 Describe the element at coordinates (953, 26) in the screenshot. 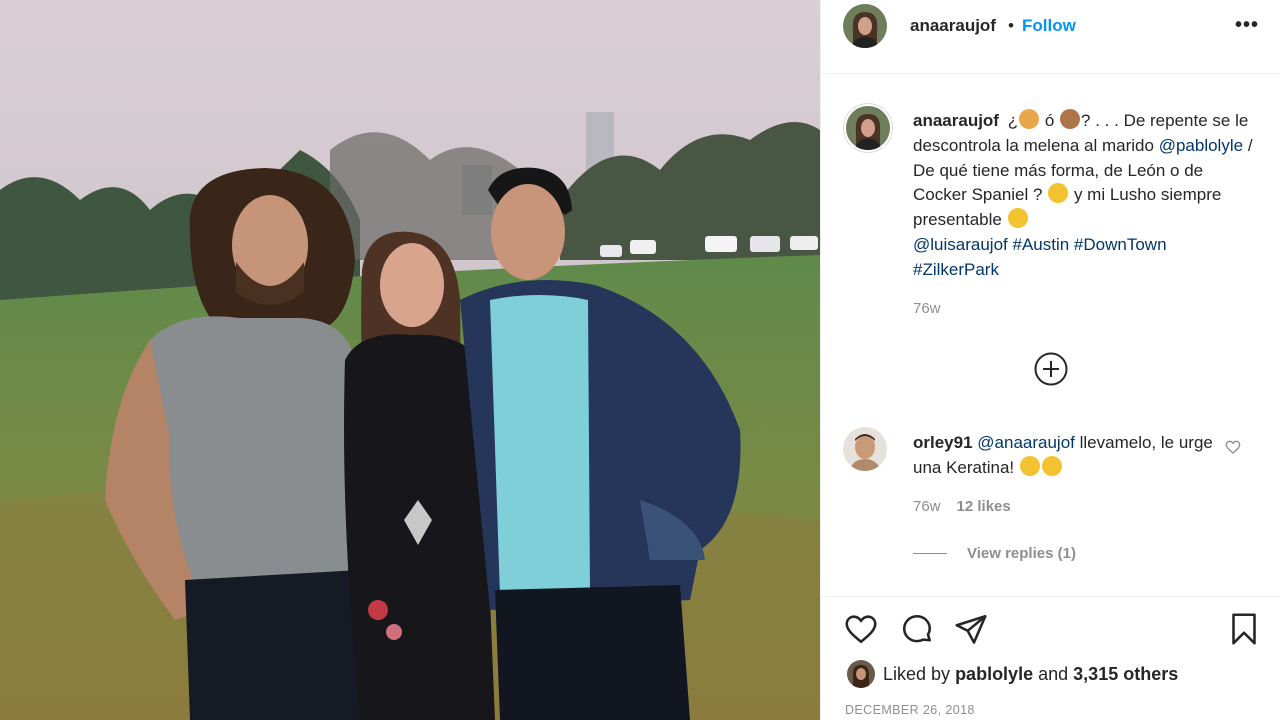

I see `author-username: anaaraujof` at that location.